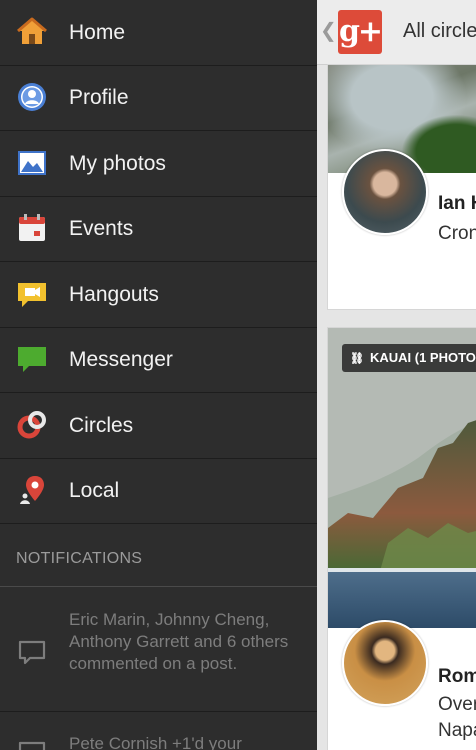  I want to click on album-tag-label: KAUAI (1 PHOTO), so click(422, 357).